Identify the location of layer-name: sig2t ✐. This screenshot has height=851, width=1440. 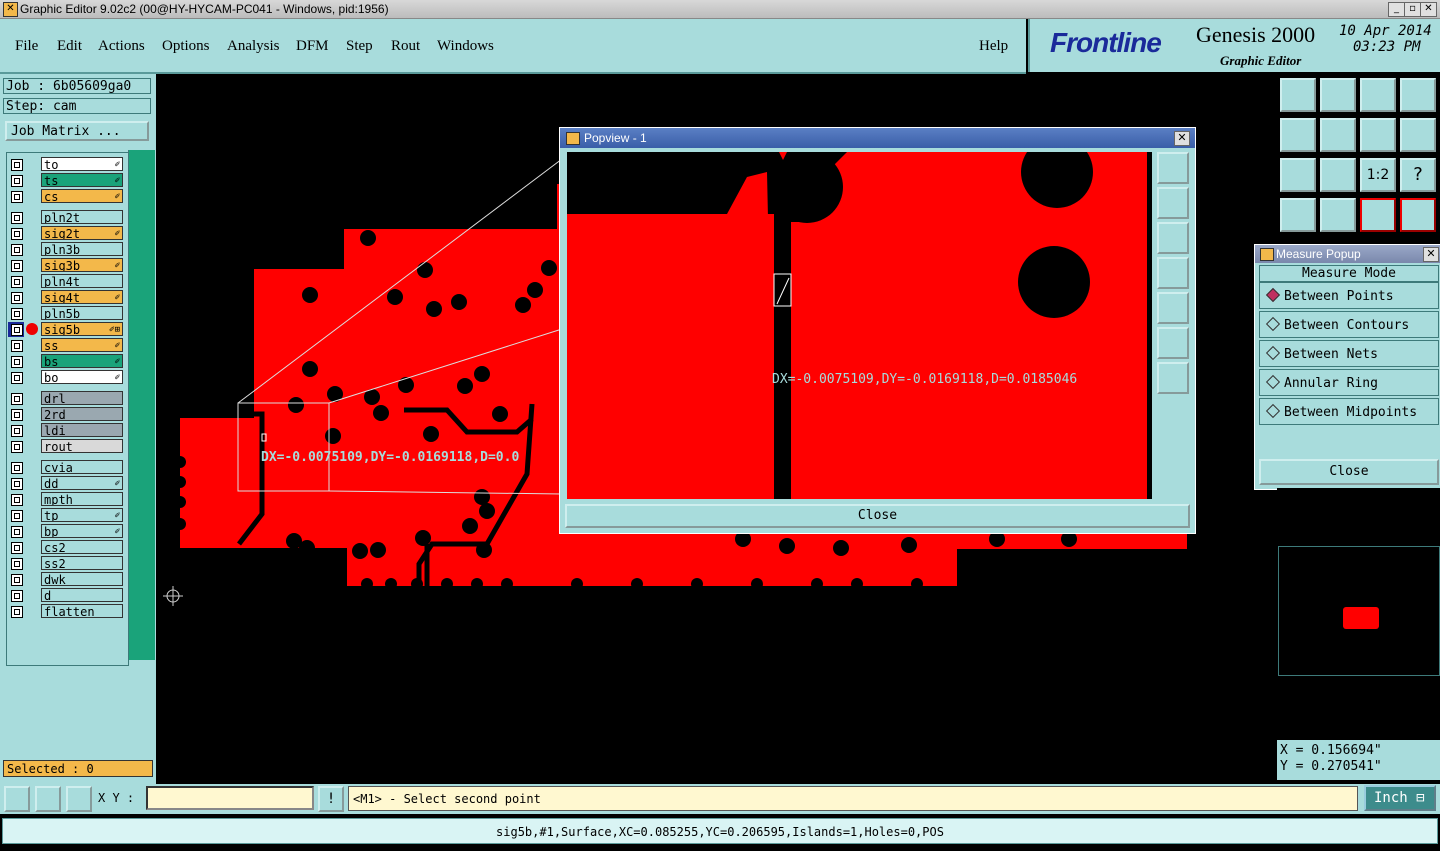
(82, 233).